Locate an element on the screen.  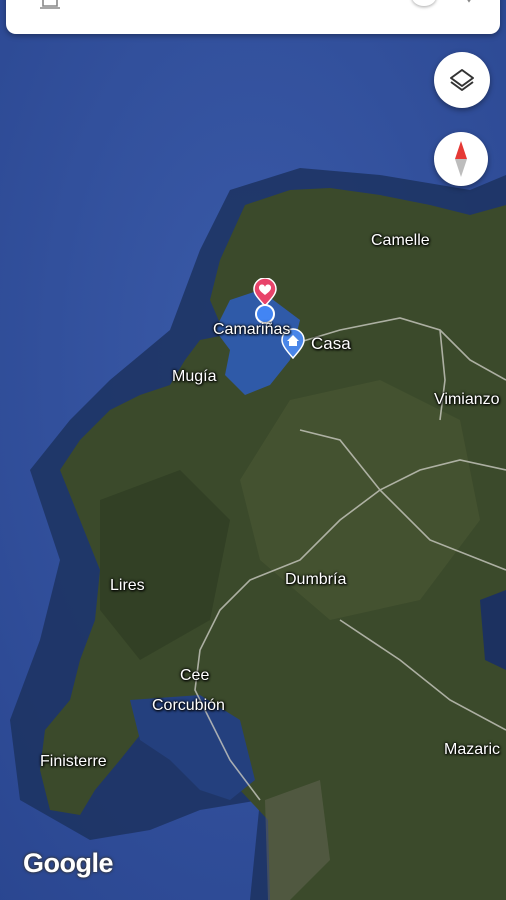
compass-button is located at coordinates (461, 159).